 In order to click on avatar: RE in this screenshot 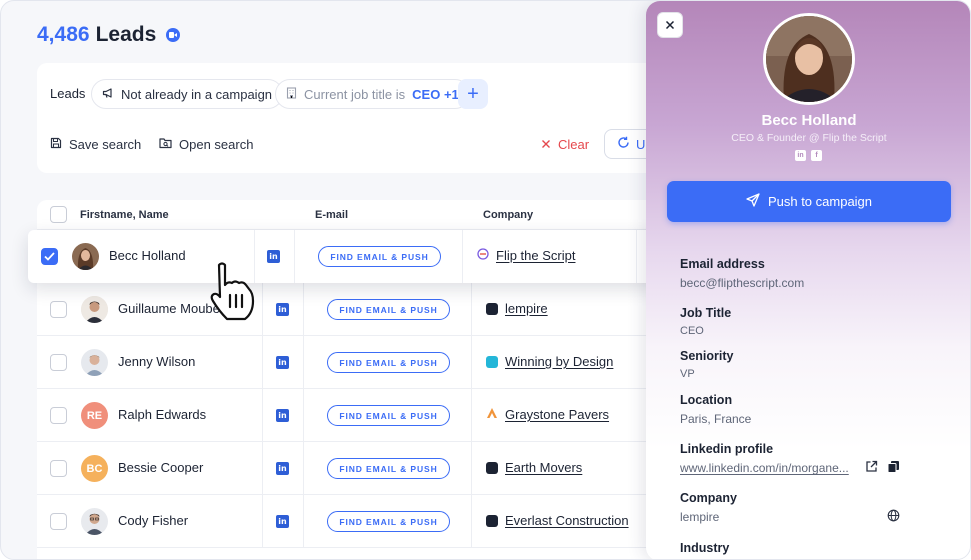, I will do `click(94, 415)`.